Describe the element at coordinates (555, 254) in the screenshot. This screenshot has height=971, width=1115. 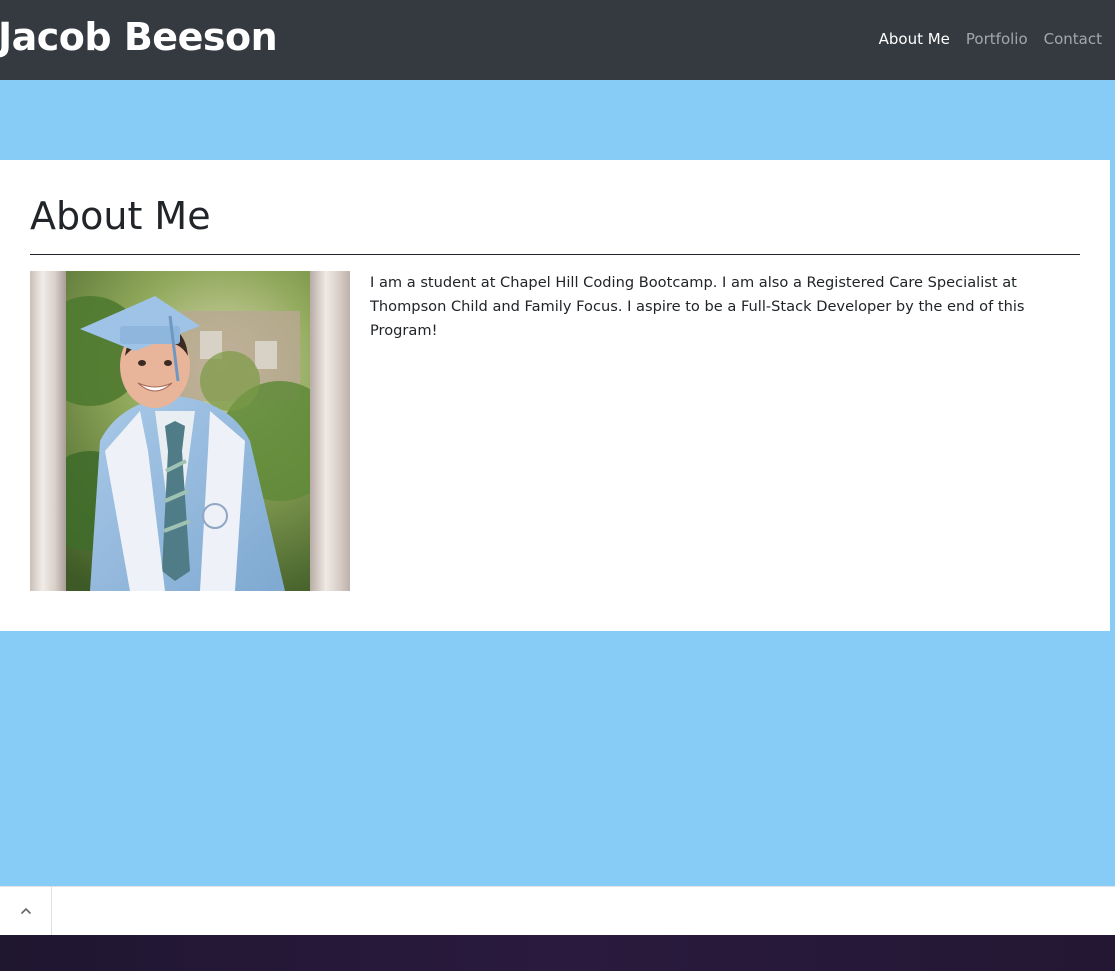
I see `section-divider` at that location.